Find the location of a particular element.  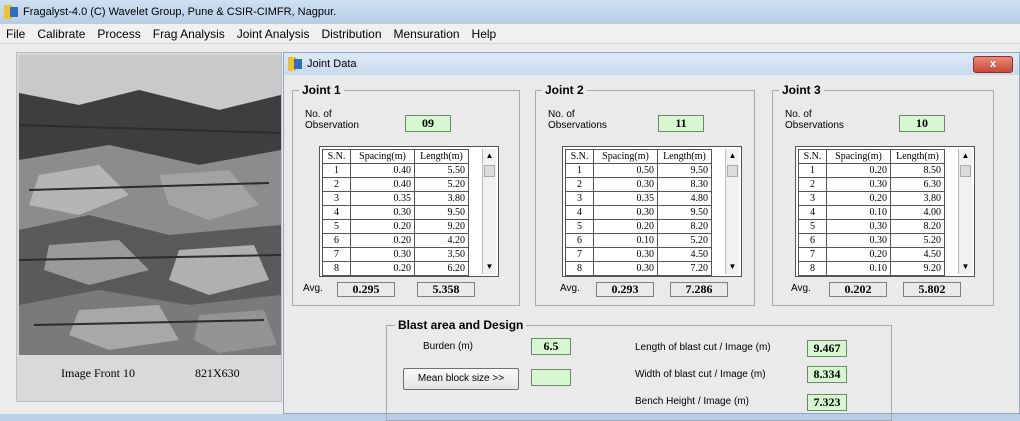

menu-process: Process is located at coordinates (118, 34).